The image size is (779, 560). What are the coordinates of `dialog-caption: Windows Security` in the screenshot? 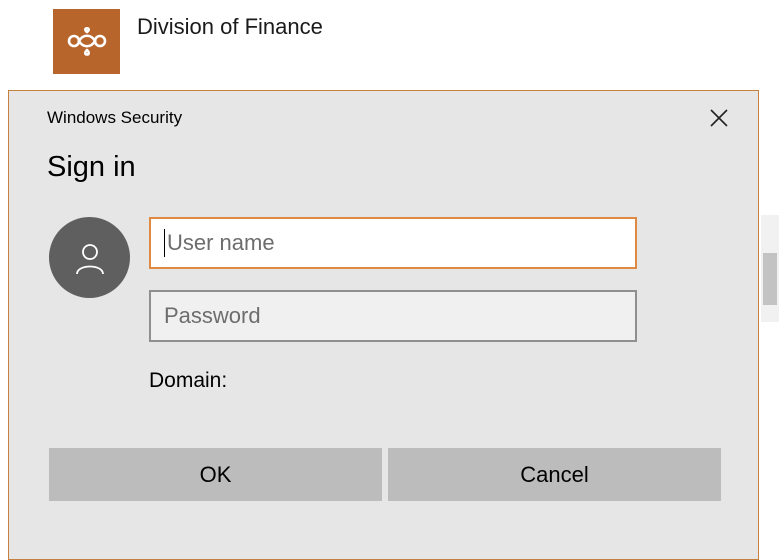 It's located at (115, 117).